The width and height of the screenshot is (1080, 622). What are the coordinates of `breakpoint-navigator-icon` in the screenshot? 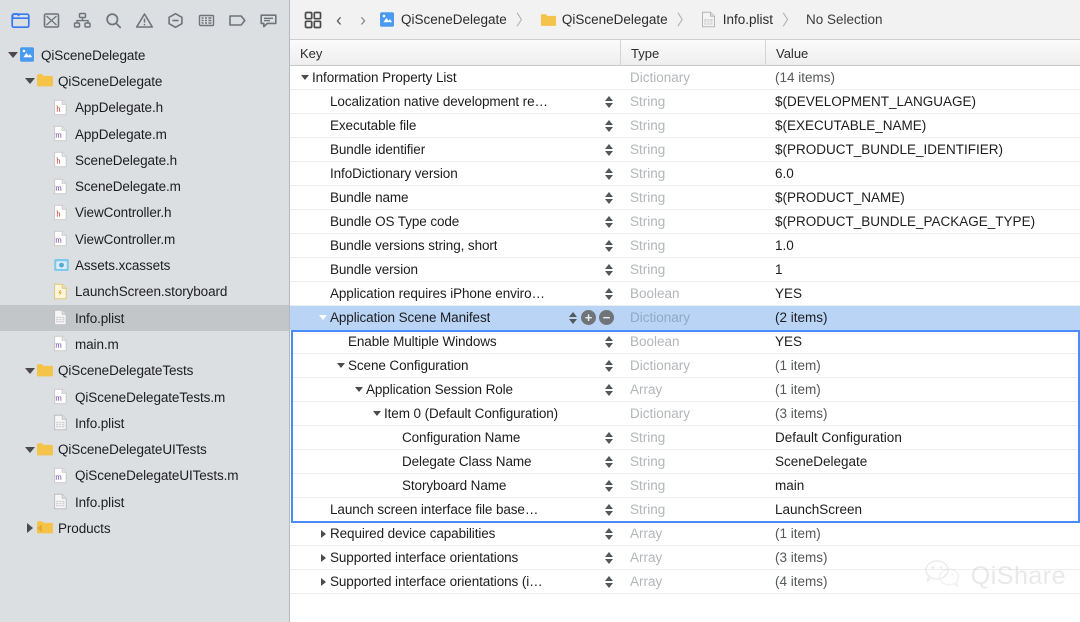 It's located at (237, 20).